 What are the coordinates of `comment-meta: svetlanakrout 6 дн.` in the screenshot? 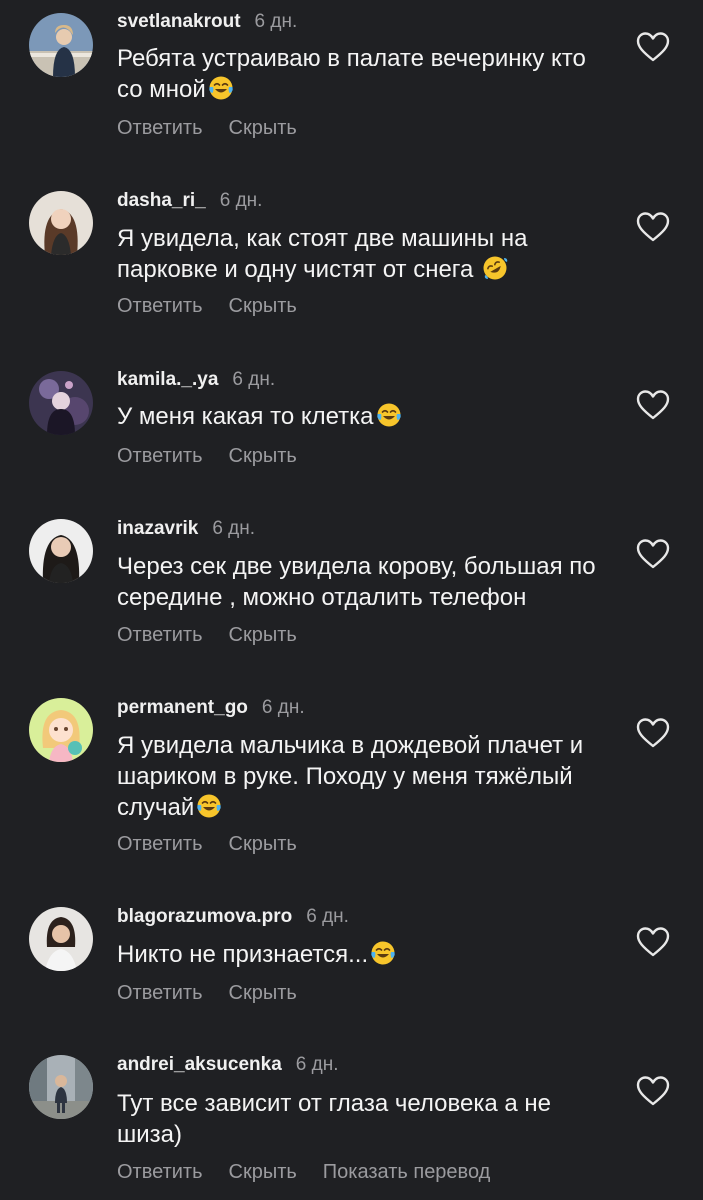 It's located at (207, 21).